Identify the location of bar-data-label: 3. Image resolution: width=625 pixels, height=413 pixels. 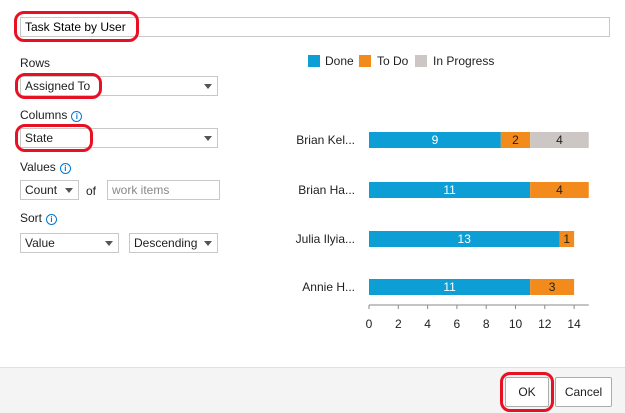
(552, 287).